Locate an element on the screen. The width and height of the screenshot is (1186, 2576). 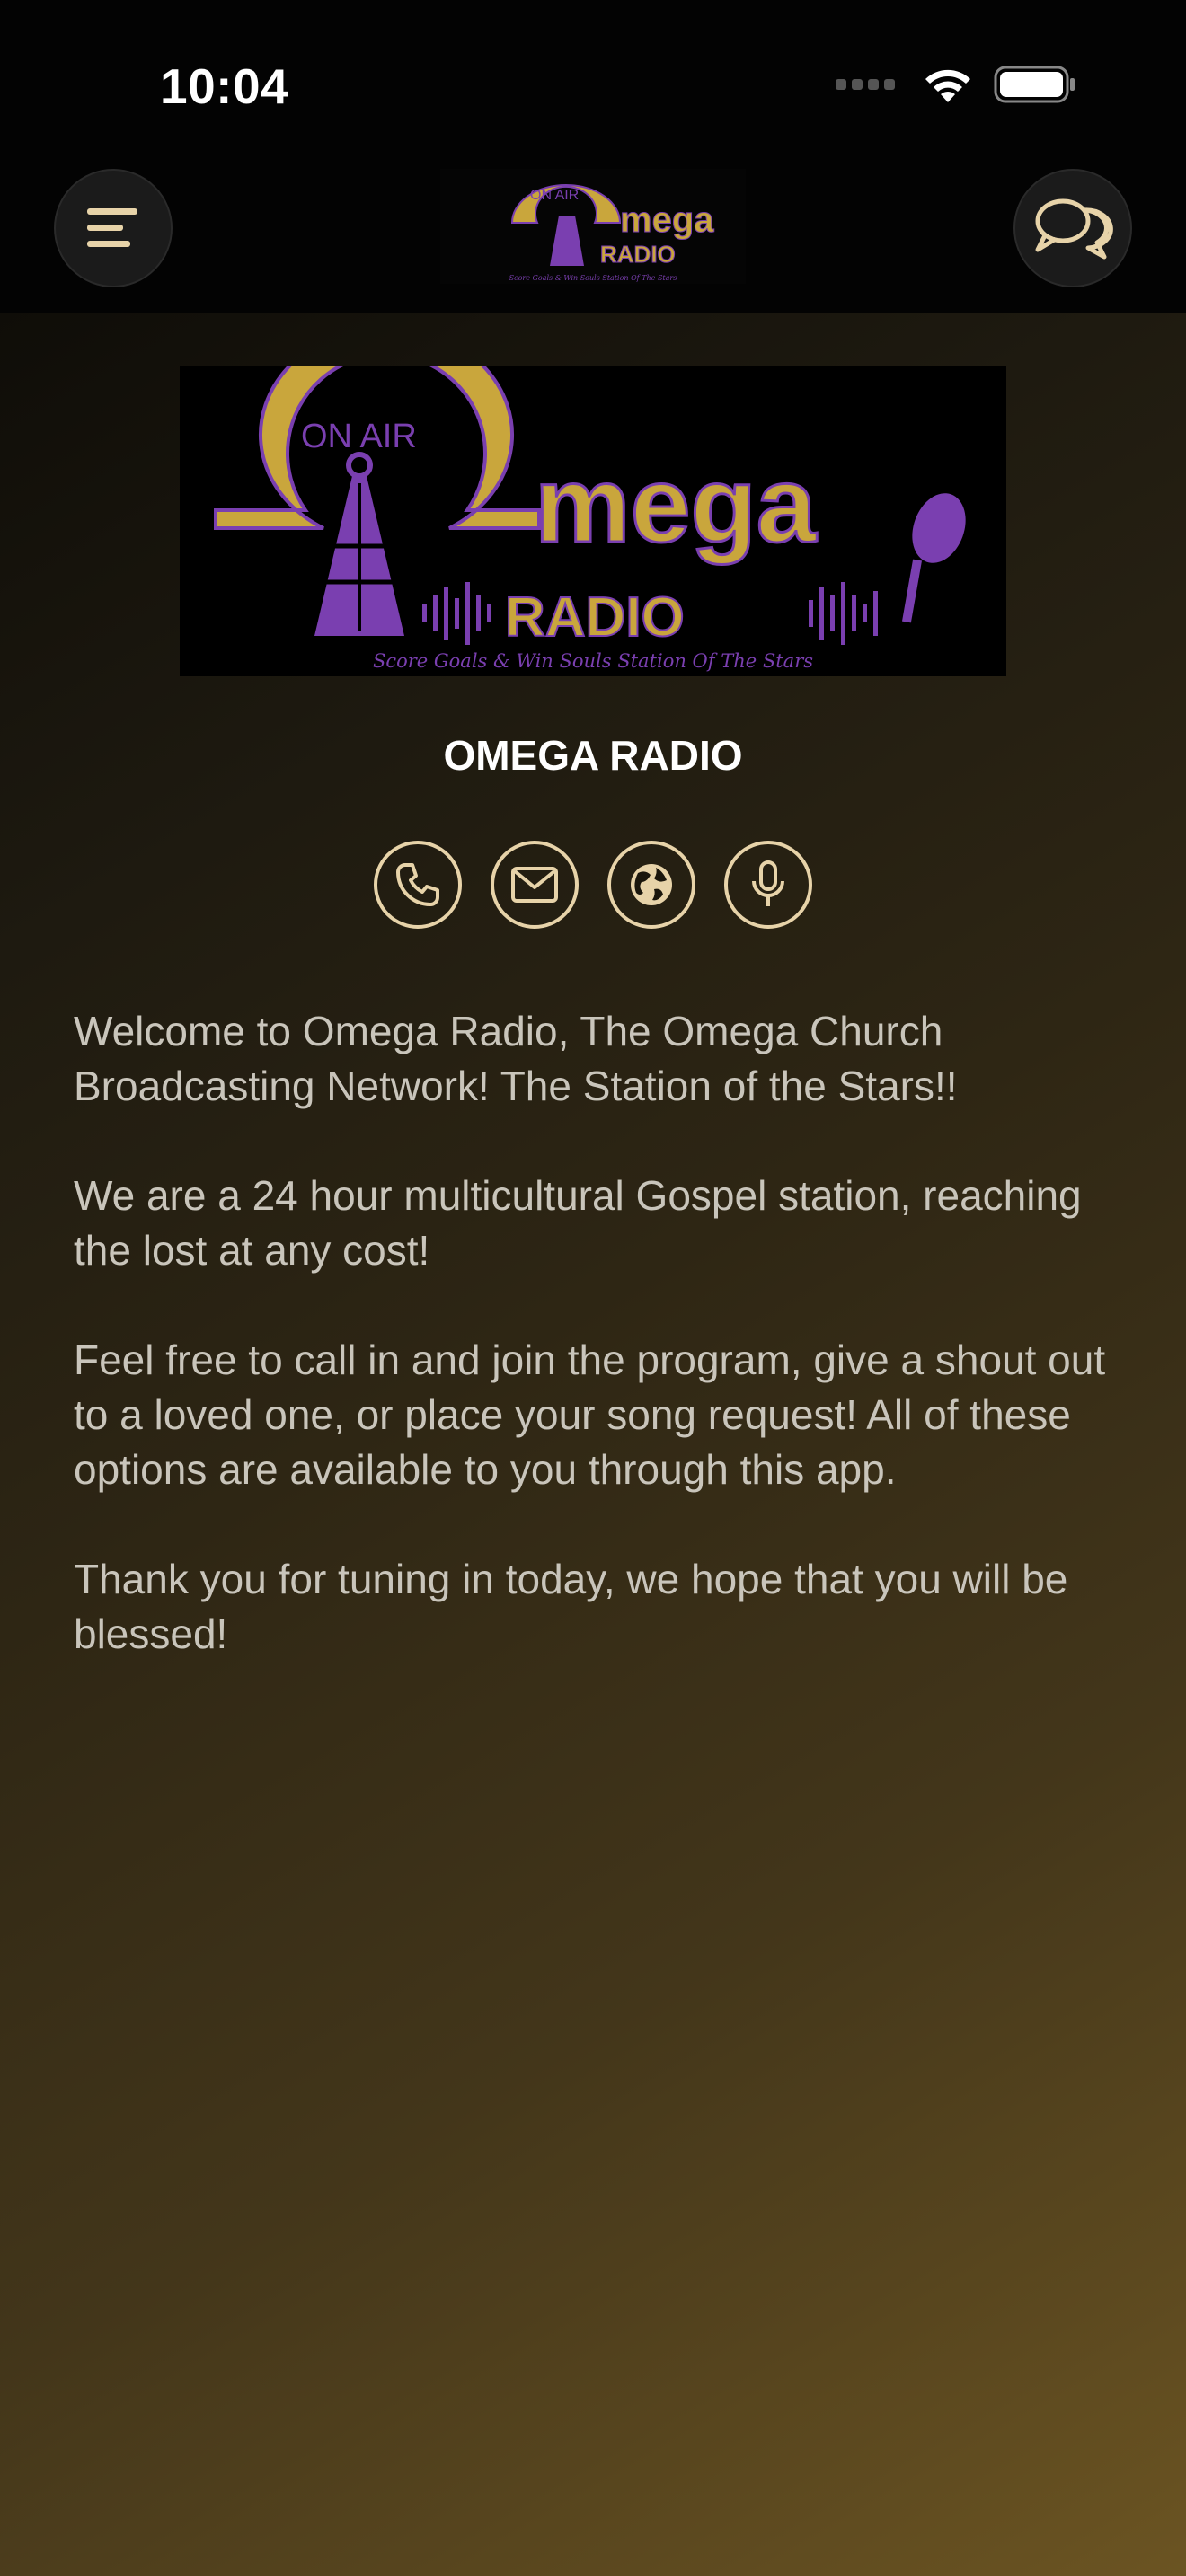
status-icons is located at coordinates (956, 84).